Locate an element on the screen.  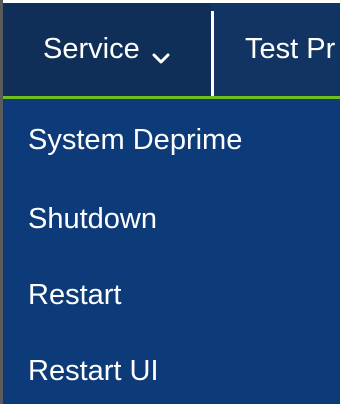
test-menu-label: Test Pr is located at coordinates (290, 49).